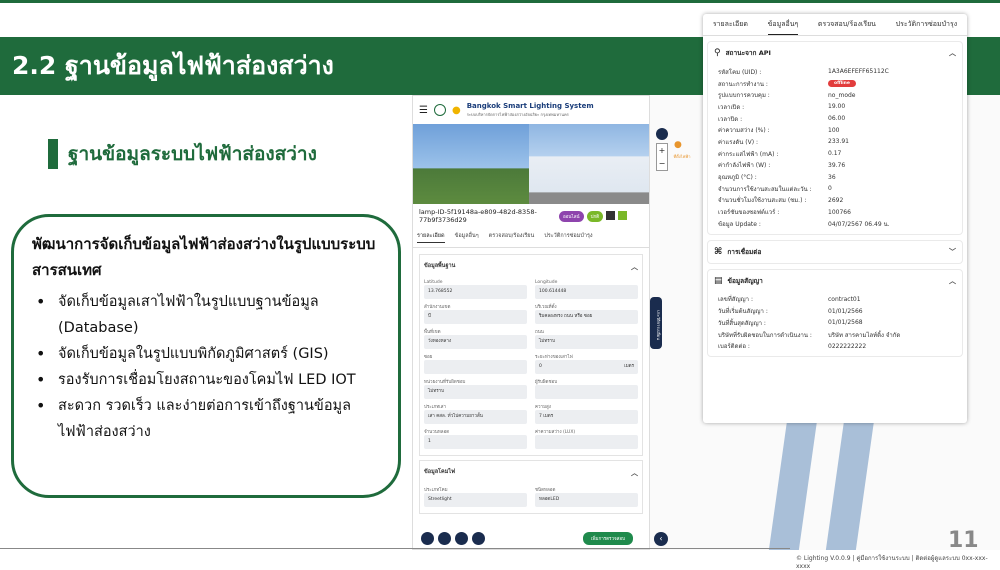 The width and height of the screenshot is (1000, 570). I want to click on lamp-photos, so click(531, 164).